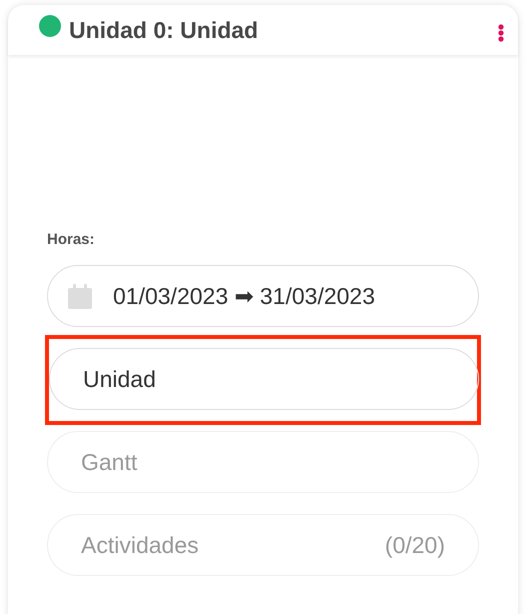 Image resolution: width=526 pixels, height=614 pixels. Describe the element at coordinates (139, 545) in the screenshot. I see `row-label: Actividades` at that location.